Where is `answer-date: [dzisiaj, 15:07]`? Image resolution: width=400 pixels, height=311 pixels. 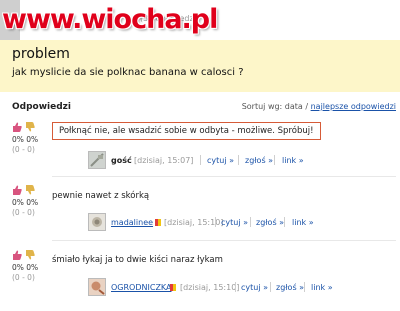
answer-date: [dzisiaj, 15:07] is located at coordinates (164, 160).